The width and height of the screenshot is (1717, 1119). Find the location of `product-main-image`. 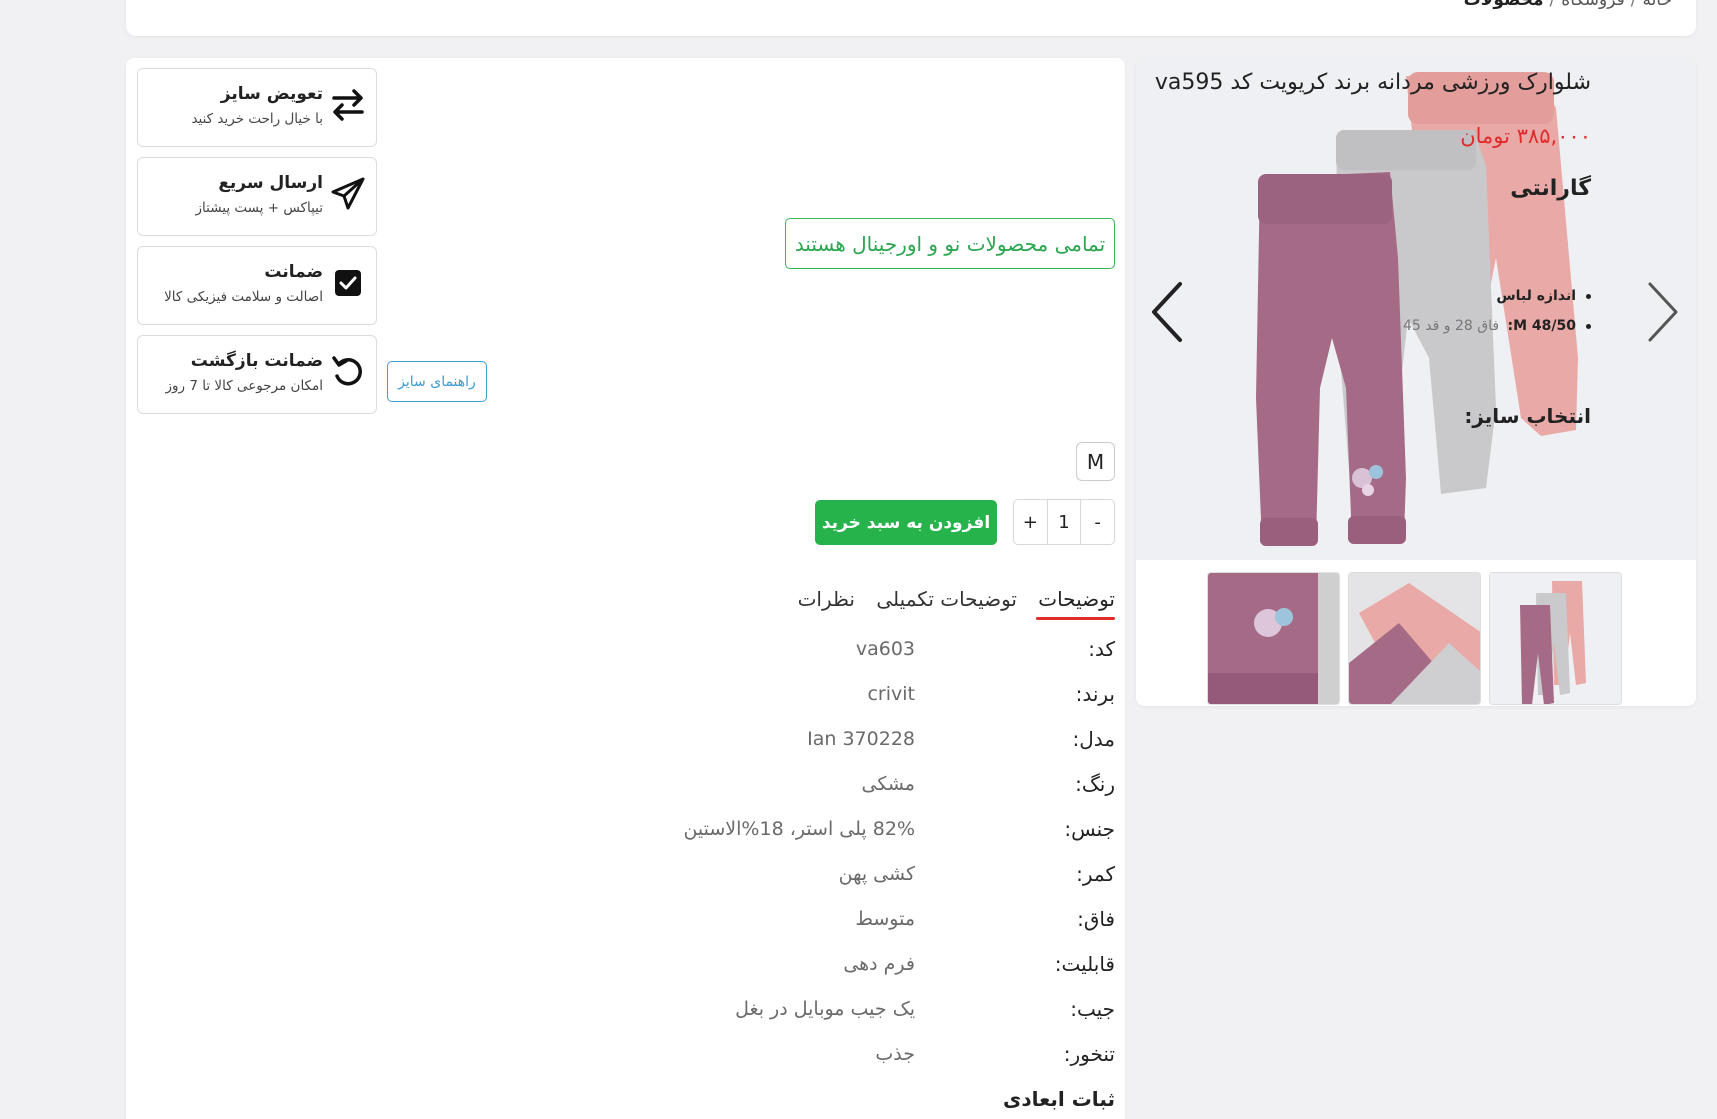

product-main-image is located at coordinates (1416, 309).